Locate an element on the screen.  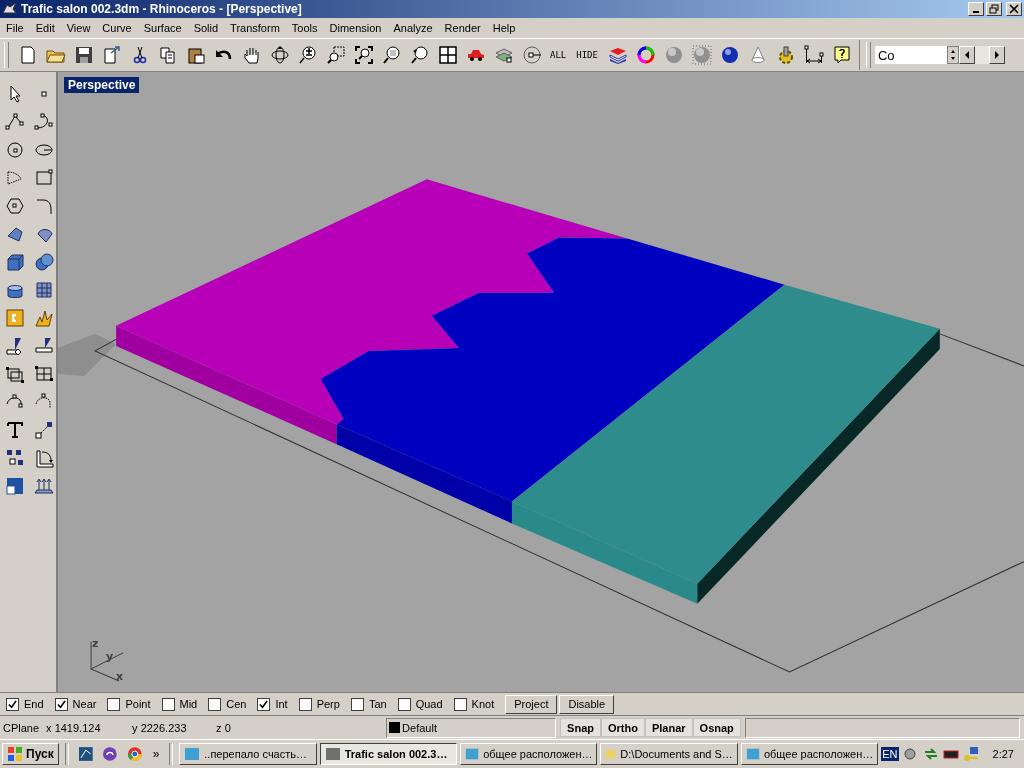
magnifier-square-icon is located at coordinates (392, 55).